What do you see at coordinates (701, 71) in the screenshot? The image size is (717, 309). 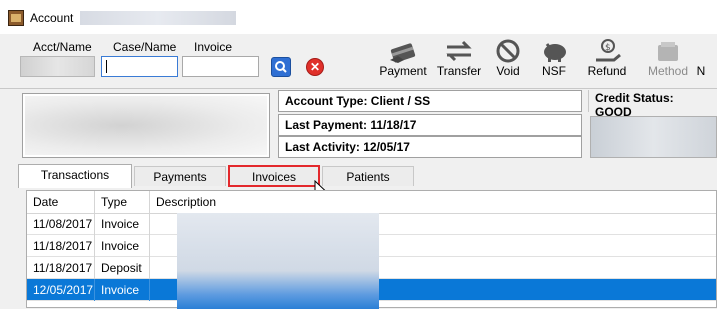 I see `more-label: N` at bounding box center [701, 71].